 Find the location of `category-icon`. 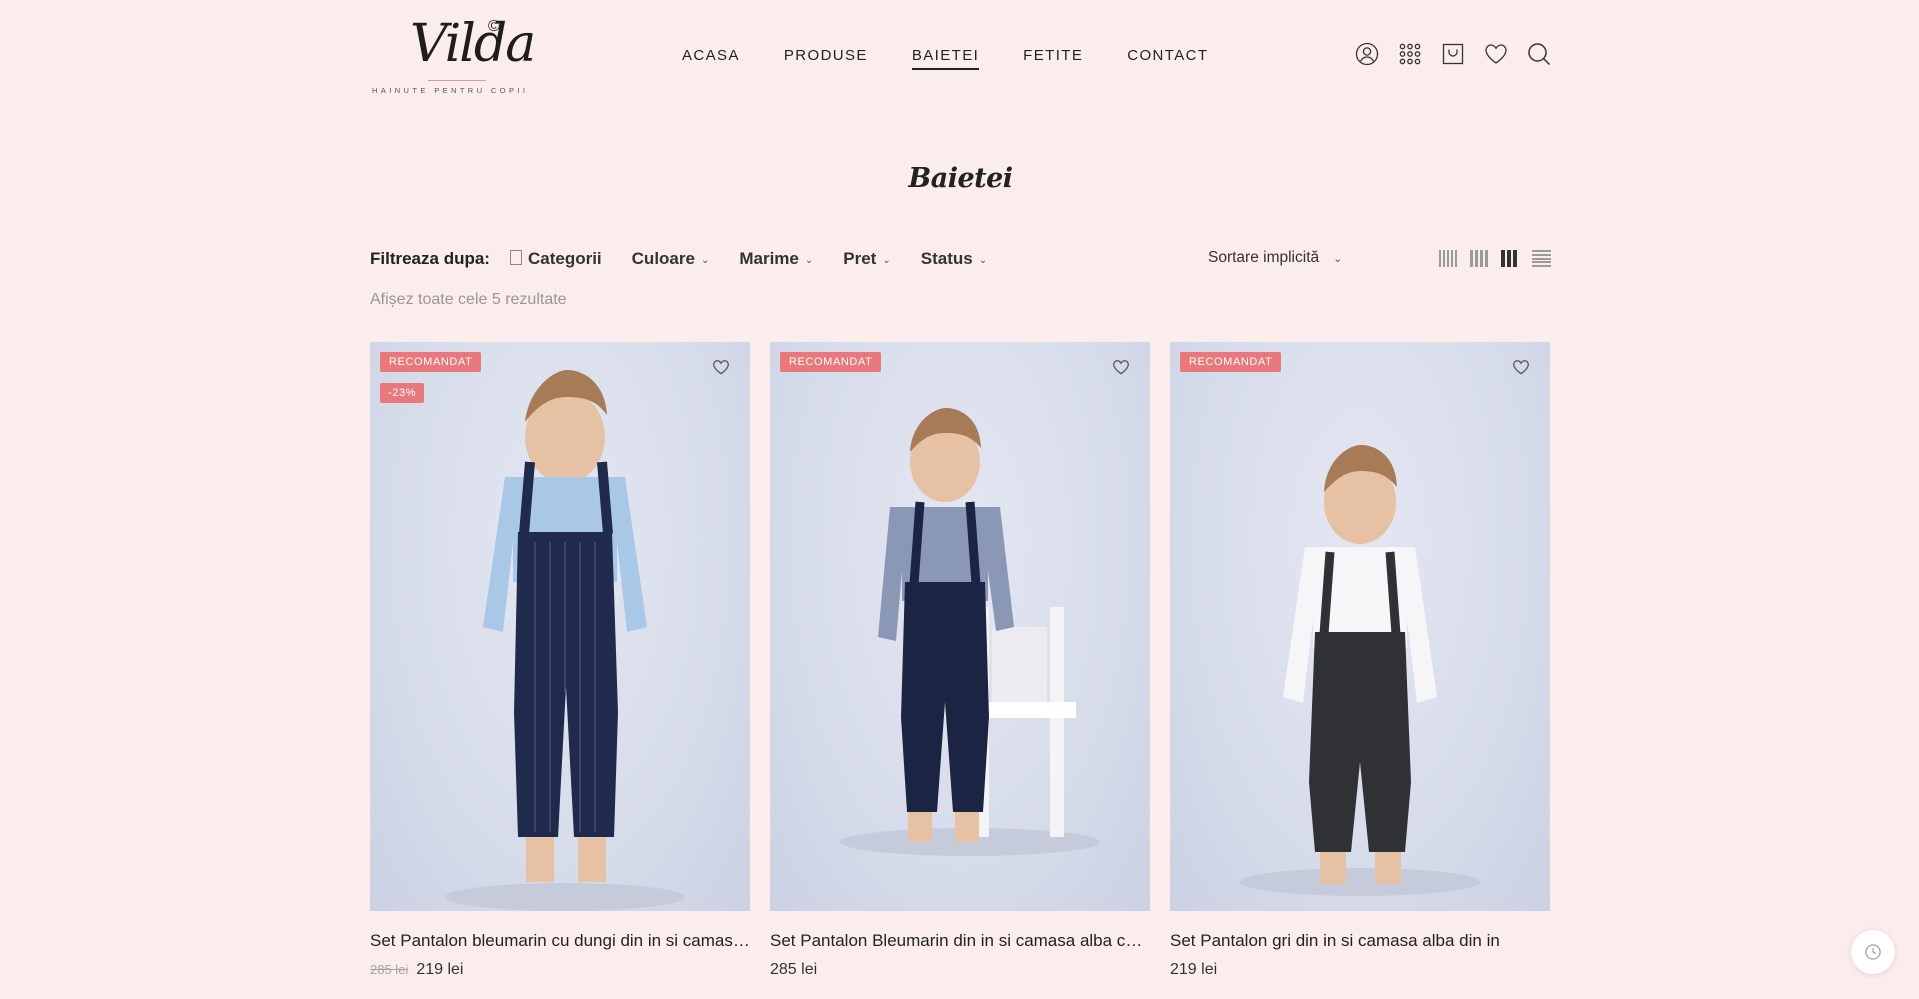

category-icon is located at coordinates (515, 257).